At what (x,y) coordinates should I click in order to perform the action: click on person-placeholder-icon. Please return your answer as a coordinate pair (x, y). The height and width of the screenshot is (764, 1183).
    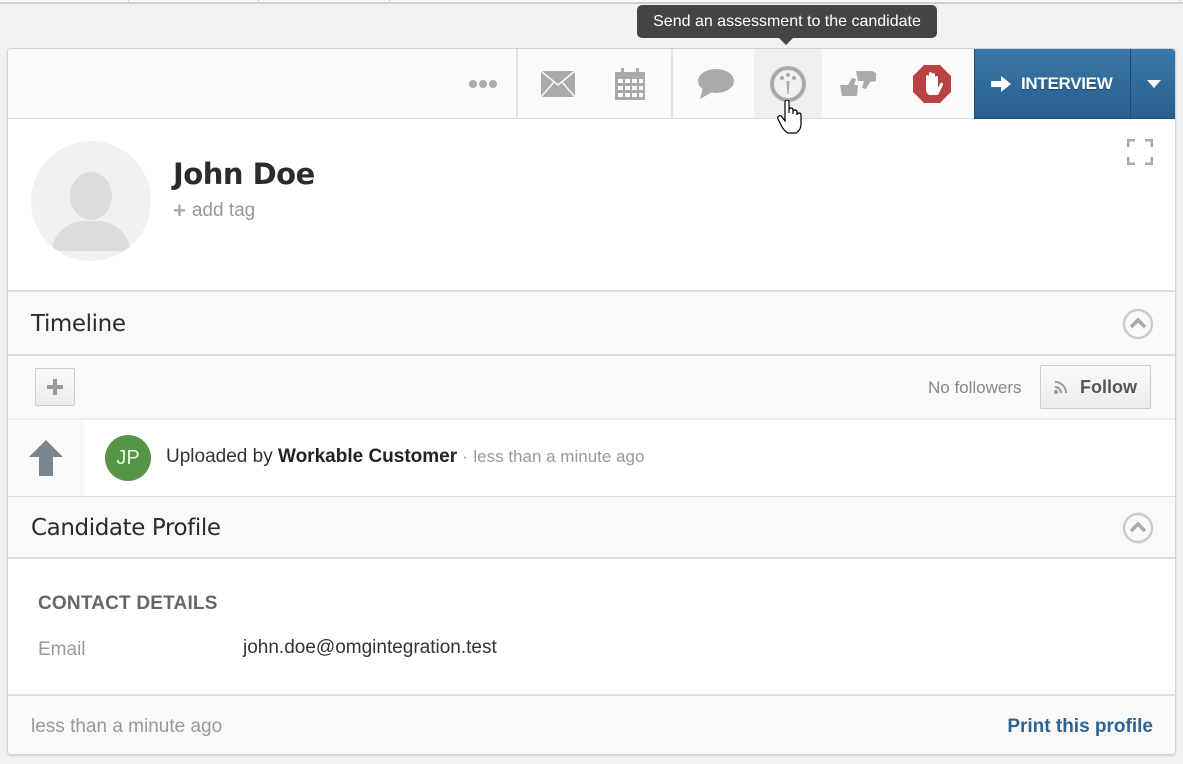
    Looking at the image, I should click on (91, 211).